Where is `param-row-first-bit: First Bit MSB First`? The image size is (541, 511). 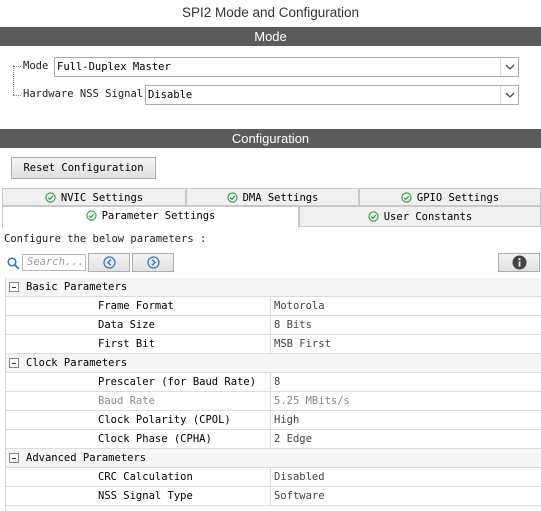 param-row-first-bit: First Bit MSB First is located at coordinates (273, 344).